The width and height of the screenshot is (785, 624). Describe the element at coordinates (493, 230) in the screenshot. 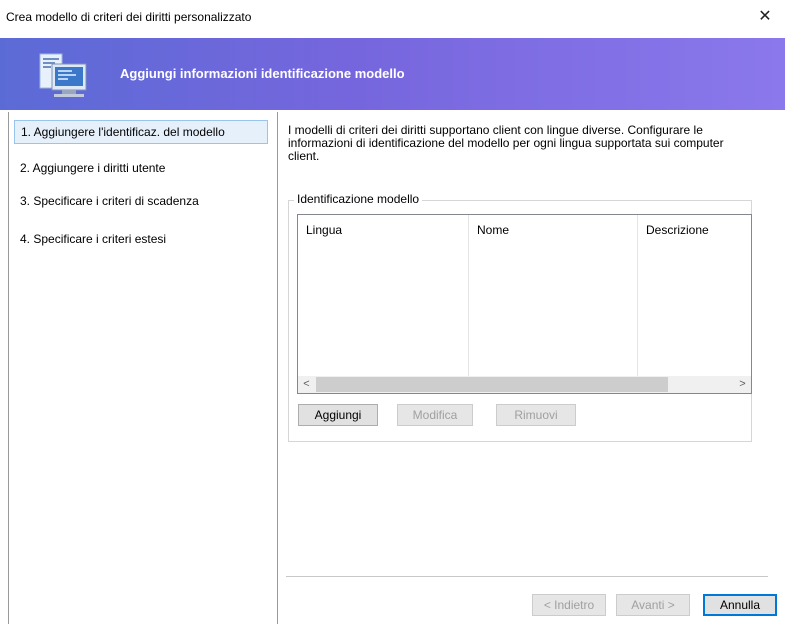

I see `column-header-name: Nome` at that location.